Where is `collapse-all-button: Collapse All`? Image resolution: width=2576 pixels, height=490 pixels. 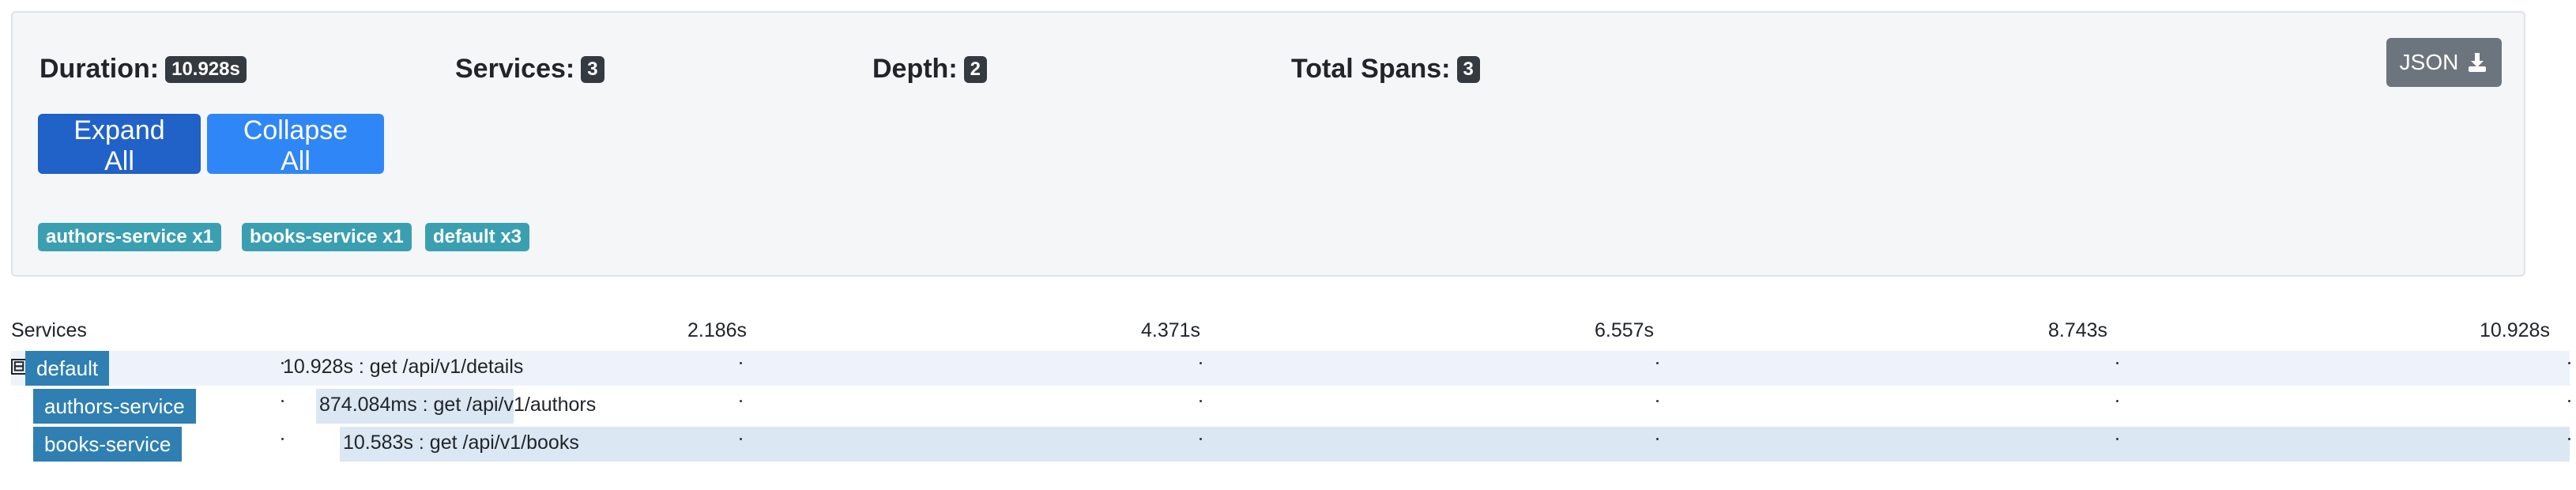 collapse-all-button: Collapse All is located at coordinates (295, 145).